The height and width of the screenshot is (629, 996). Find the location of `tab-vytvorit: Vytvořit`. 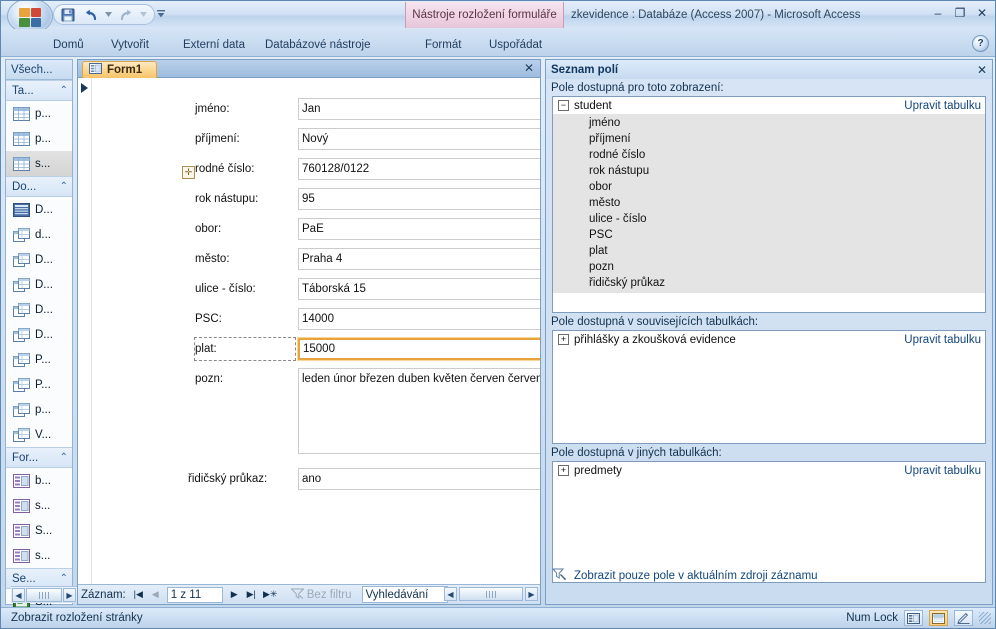

tab-vytvorit: Vytvořit is located at coordinates (130, 44).